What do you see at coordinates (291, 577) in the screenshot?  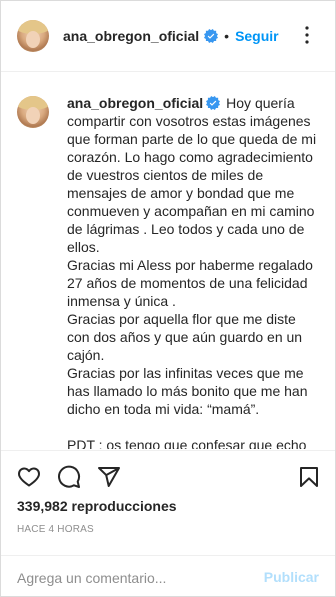 I see `publish-button: Publicar` at bounding box center [291, 577].